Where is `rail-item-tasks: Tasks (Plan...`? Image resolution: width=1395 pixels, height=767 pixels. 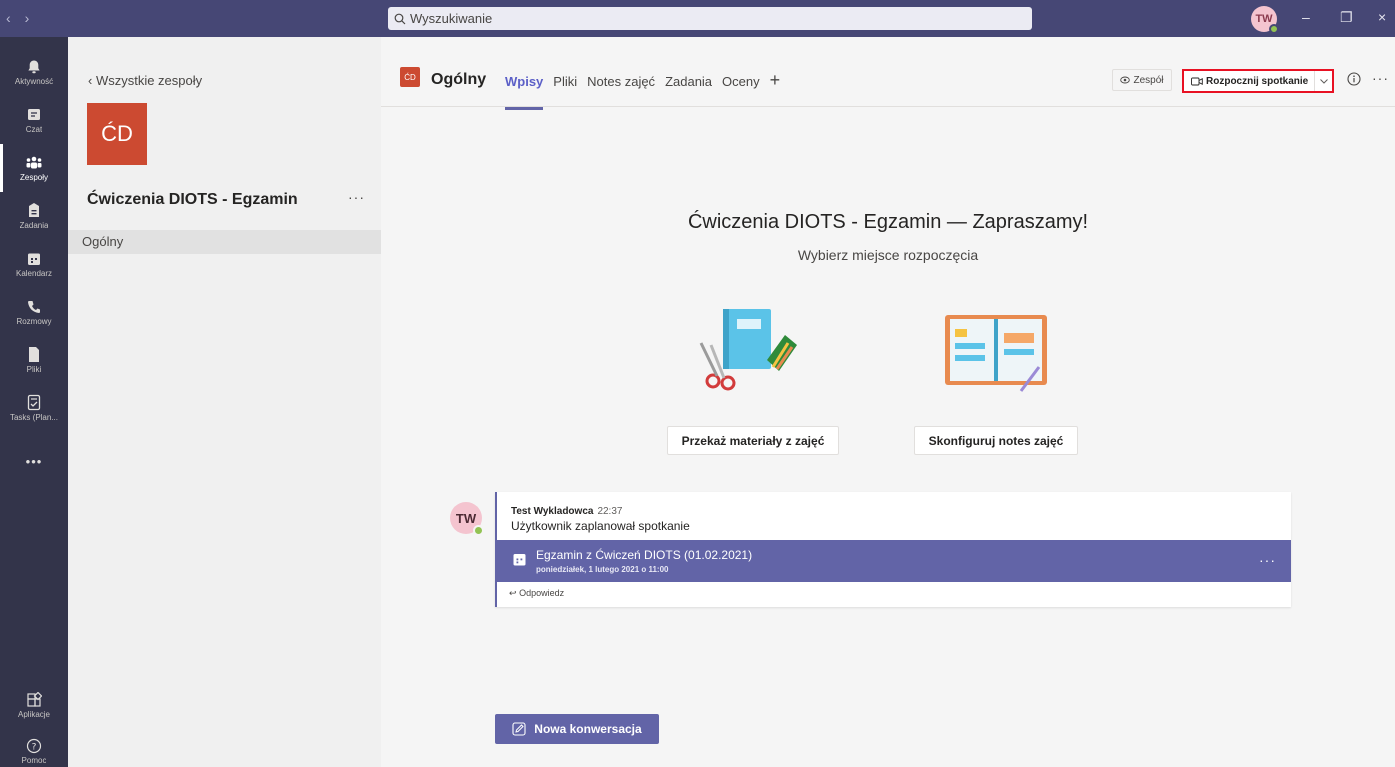 rail-item-tasks: Tasks (Plan... is located at coordinates (34, 408).